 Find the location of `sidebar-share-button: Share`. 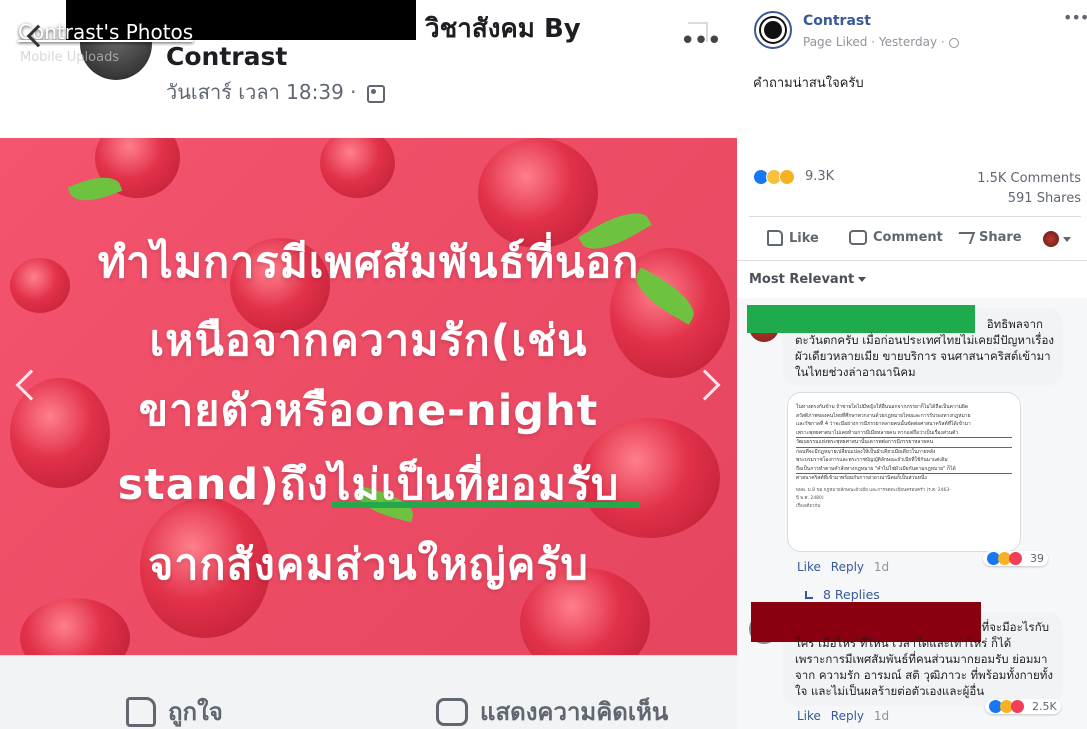

sidebar-share-button: Share is located at coordinates (988, 237).